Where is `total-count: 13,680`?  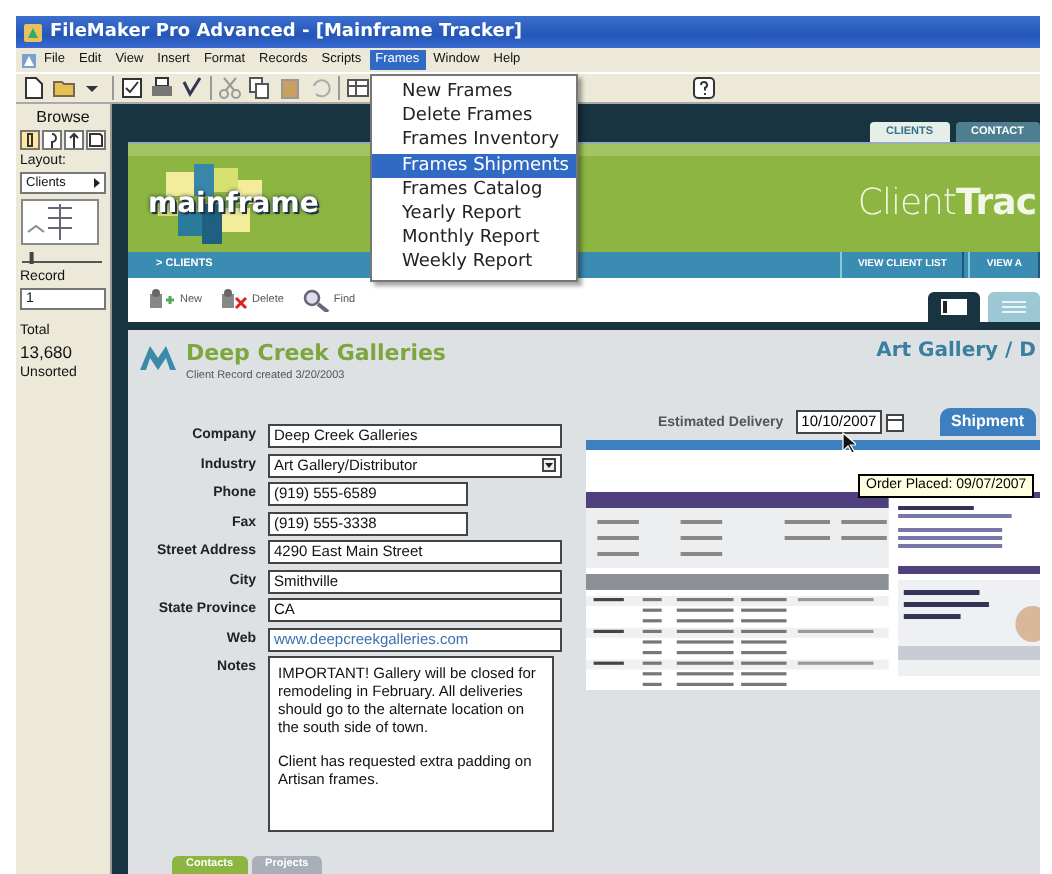 total-count: 13,680 is located at coordinates (47, 352).